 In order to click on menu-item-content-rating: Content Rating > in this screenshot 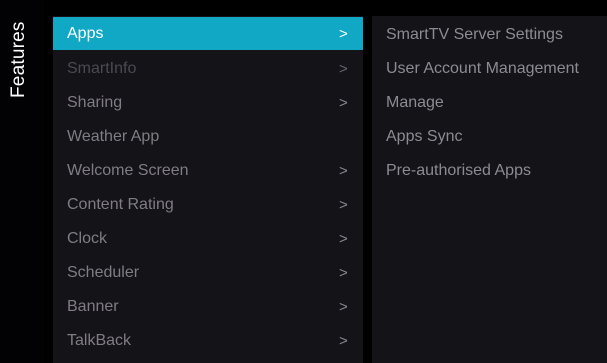, I will do `click(208, 205)`.